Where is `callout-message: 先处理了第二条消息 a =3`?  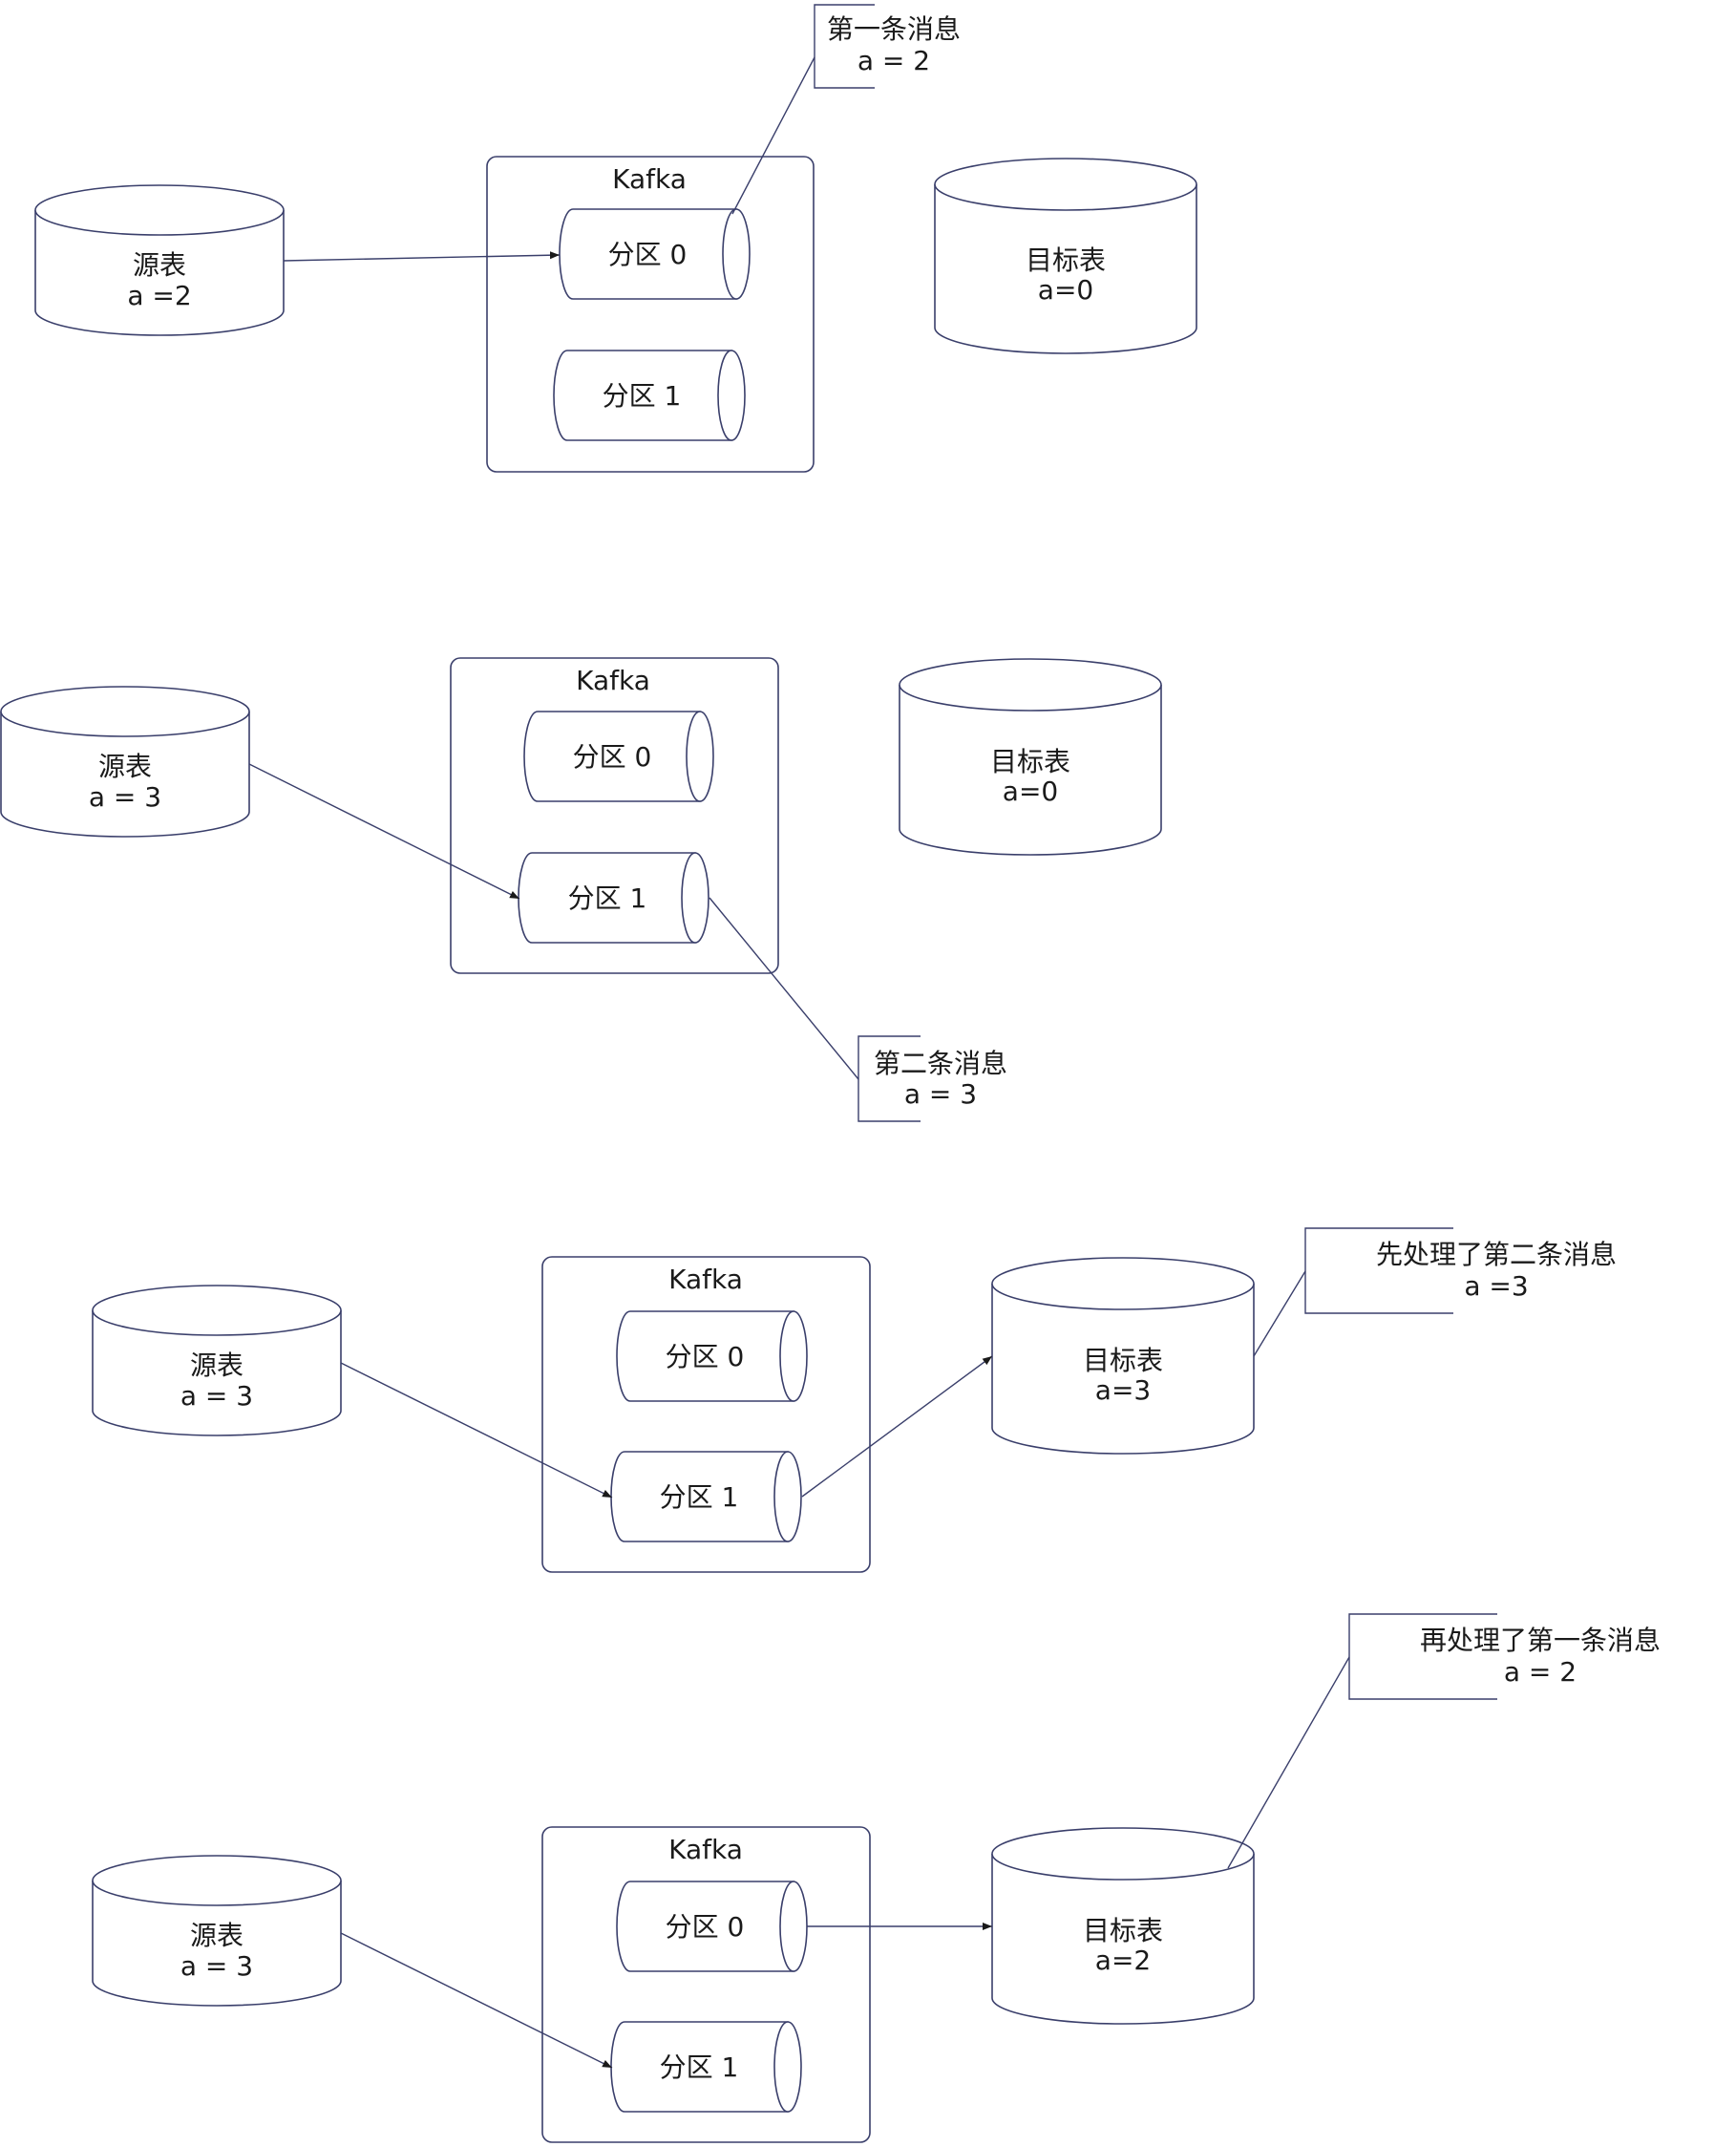
callout-message: 先处理了第二条消息 a =3 is located at coordinates (1435, 1292).